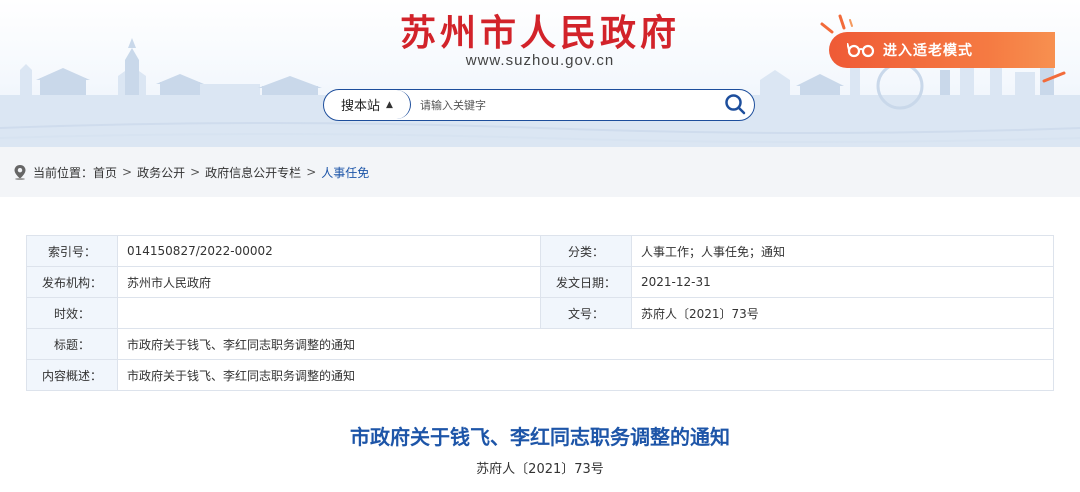  I want to click on table-row: 时效： 文号： 苏府人〔2021〕73号, so click(540, 313).